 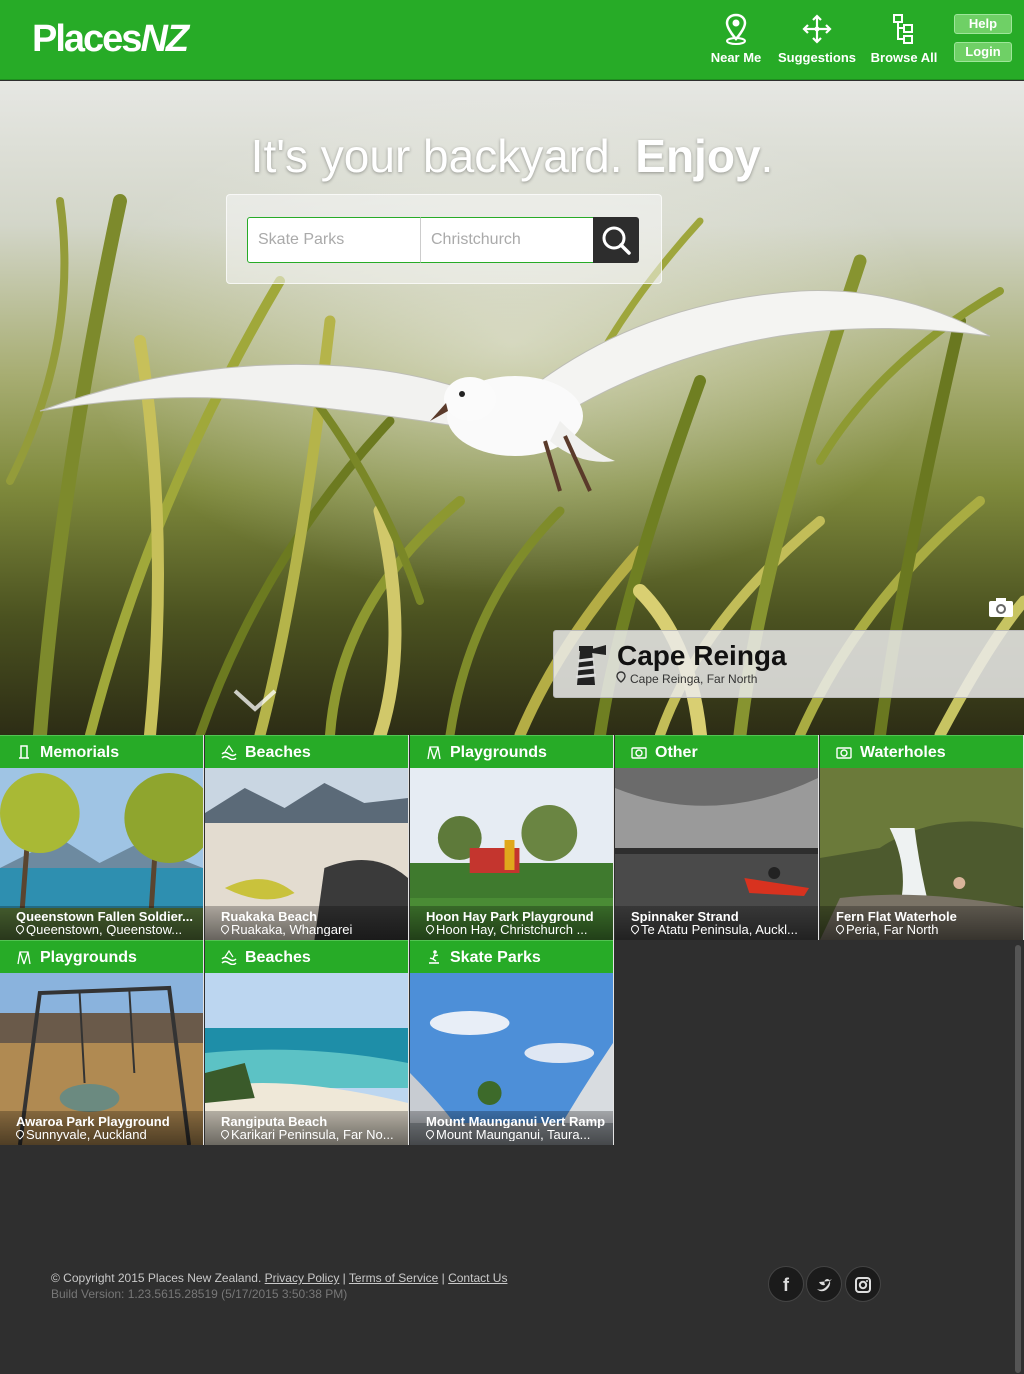 I want to click on nav-browse-all: Browse All, so click(x=904, y=38).